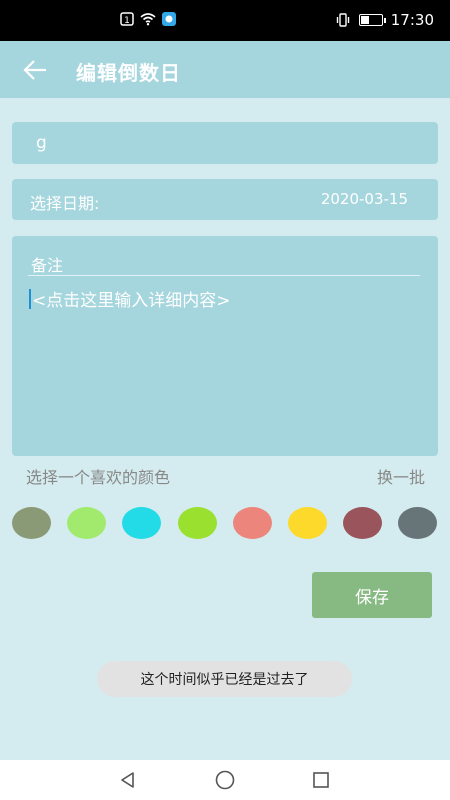 The image size is (450, 800). Describe the element at coordinates (342, 20) in the screenshot. I see `vibrate-icon` at that location.